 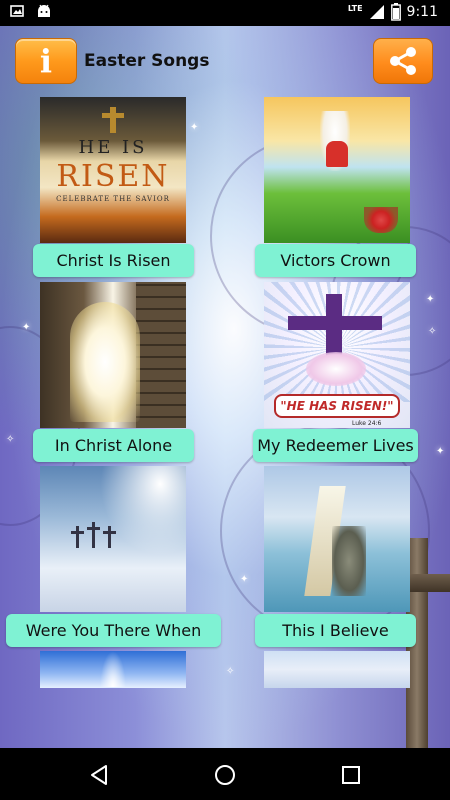 I want to click on thumbnail-text: "HE HAS RISEN!", so click(x=337, y=406).